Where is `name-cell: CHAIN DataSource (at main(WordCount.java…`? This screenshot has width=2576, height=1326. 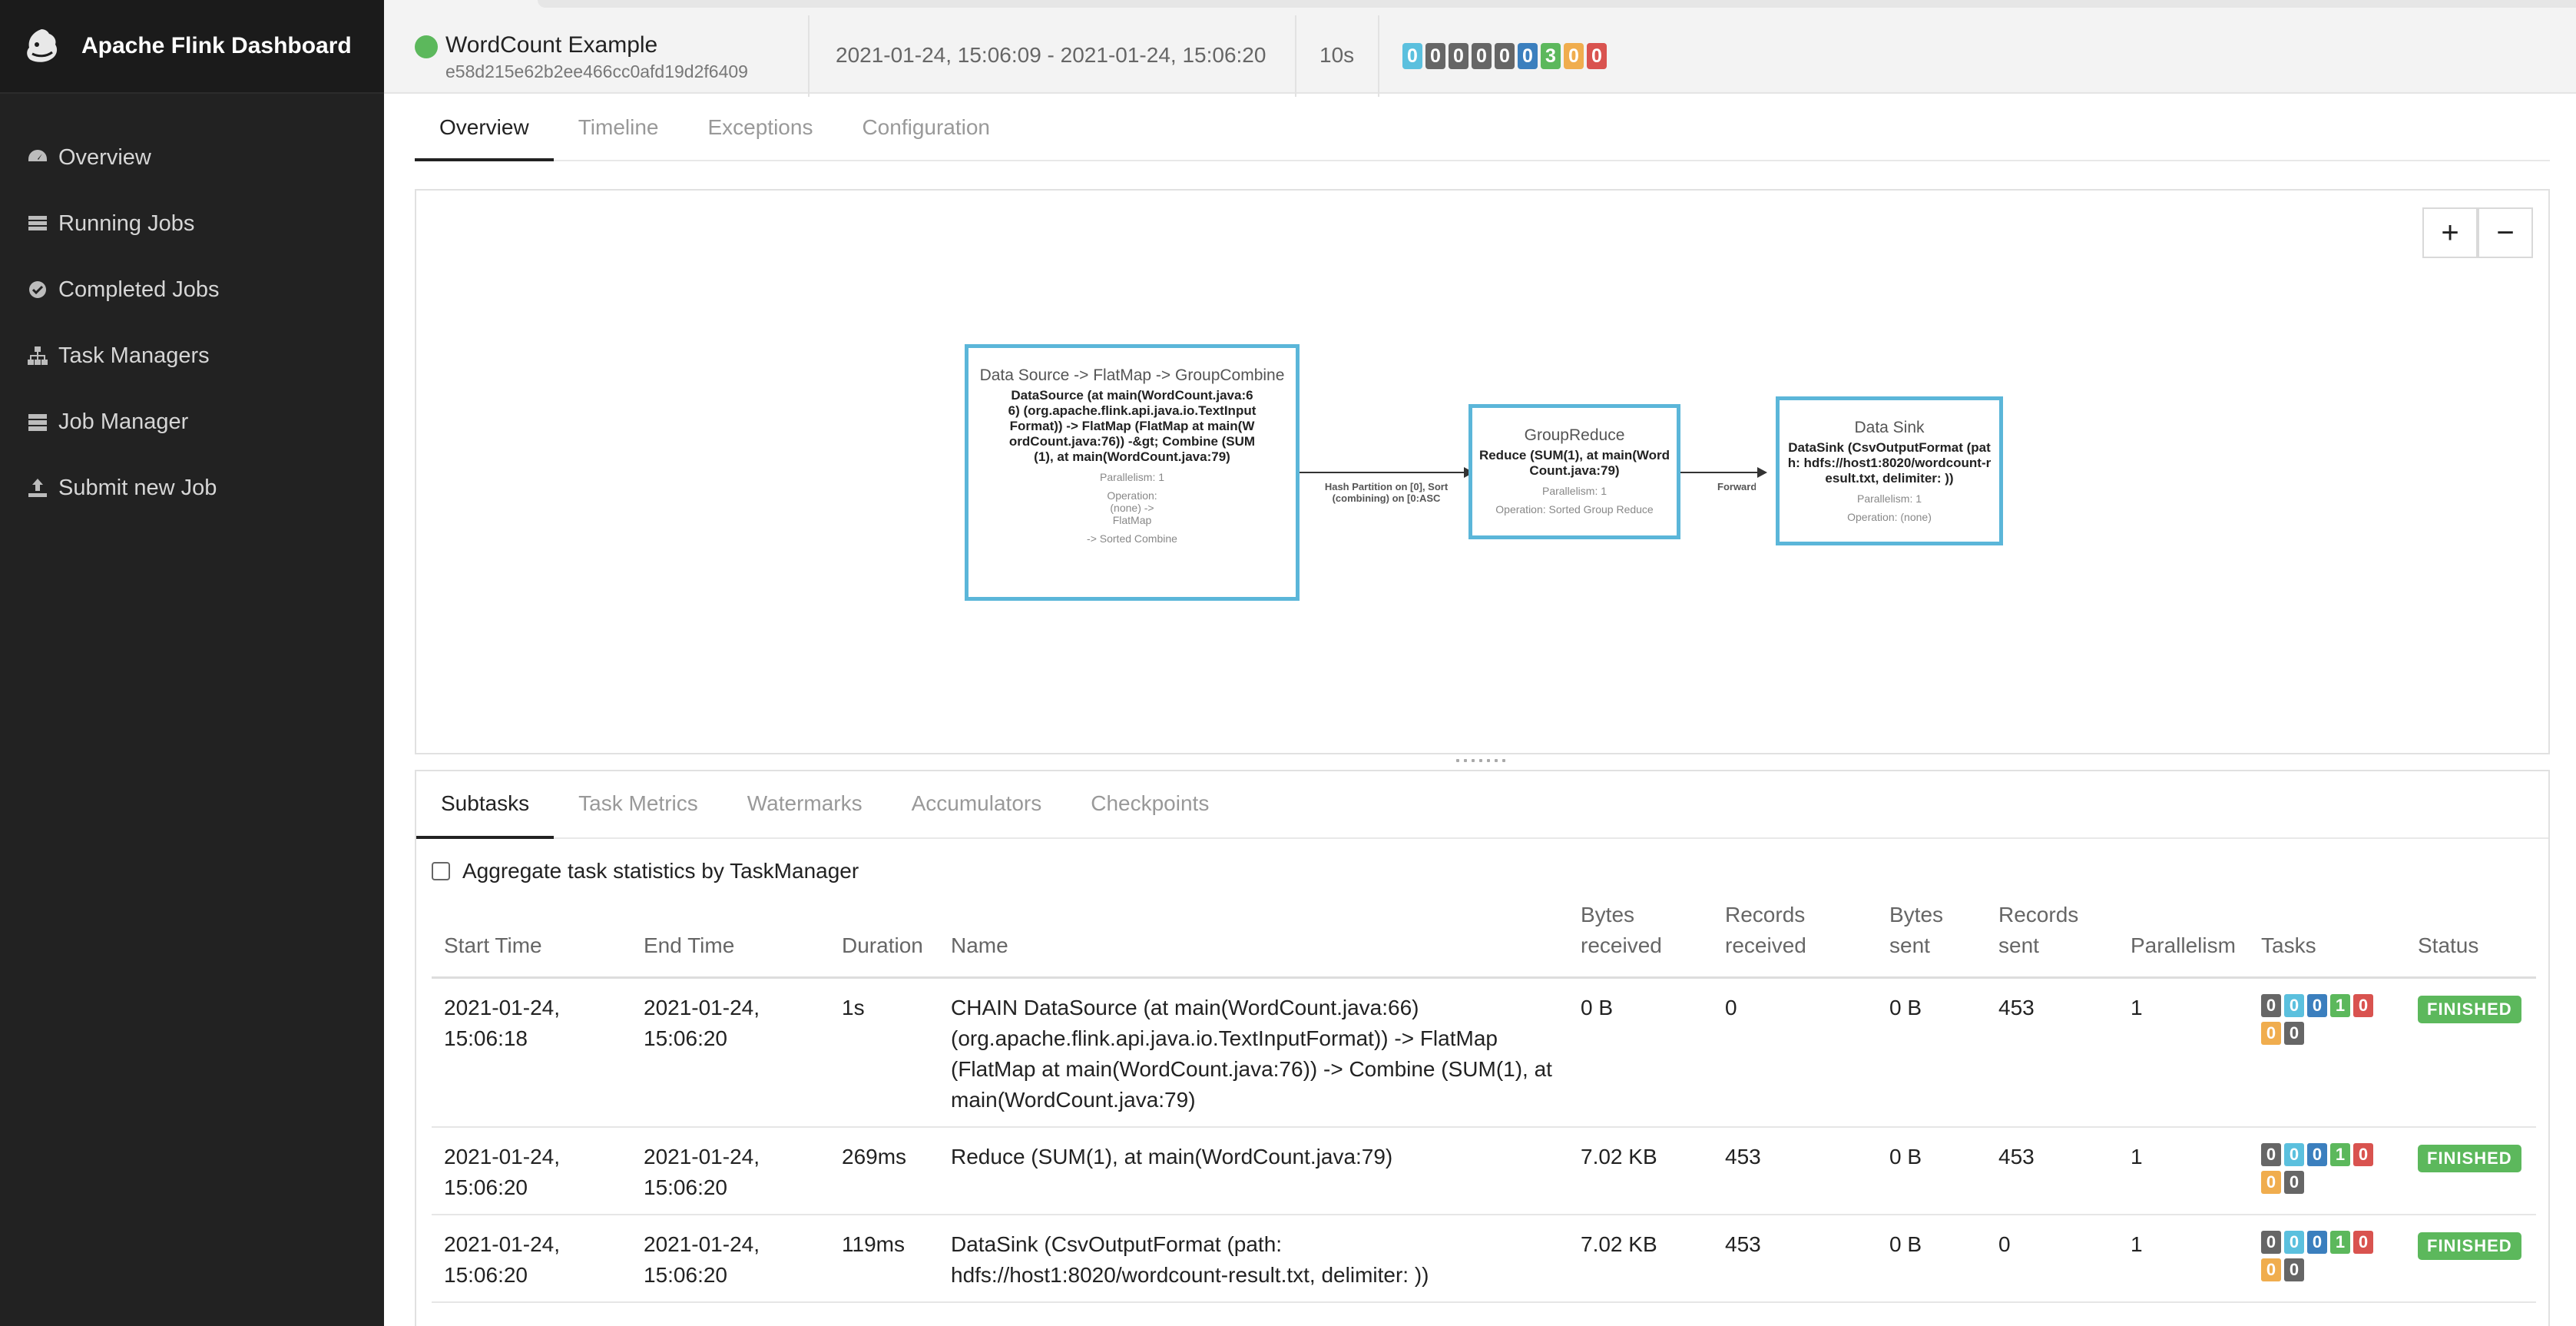 name-cell: CHAIN DataSource (at main(WordCount.java… is located at coordinates (1253, 1053).